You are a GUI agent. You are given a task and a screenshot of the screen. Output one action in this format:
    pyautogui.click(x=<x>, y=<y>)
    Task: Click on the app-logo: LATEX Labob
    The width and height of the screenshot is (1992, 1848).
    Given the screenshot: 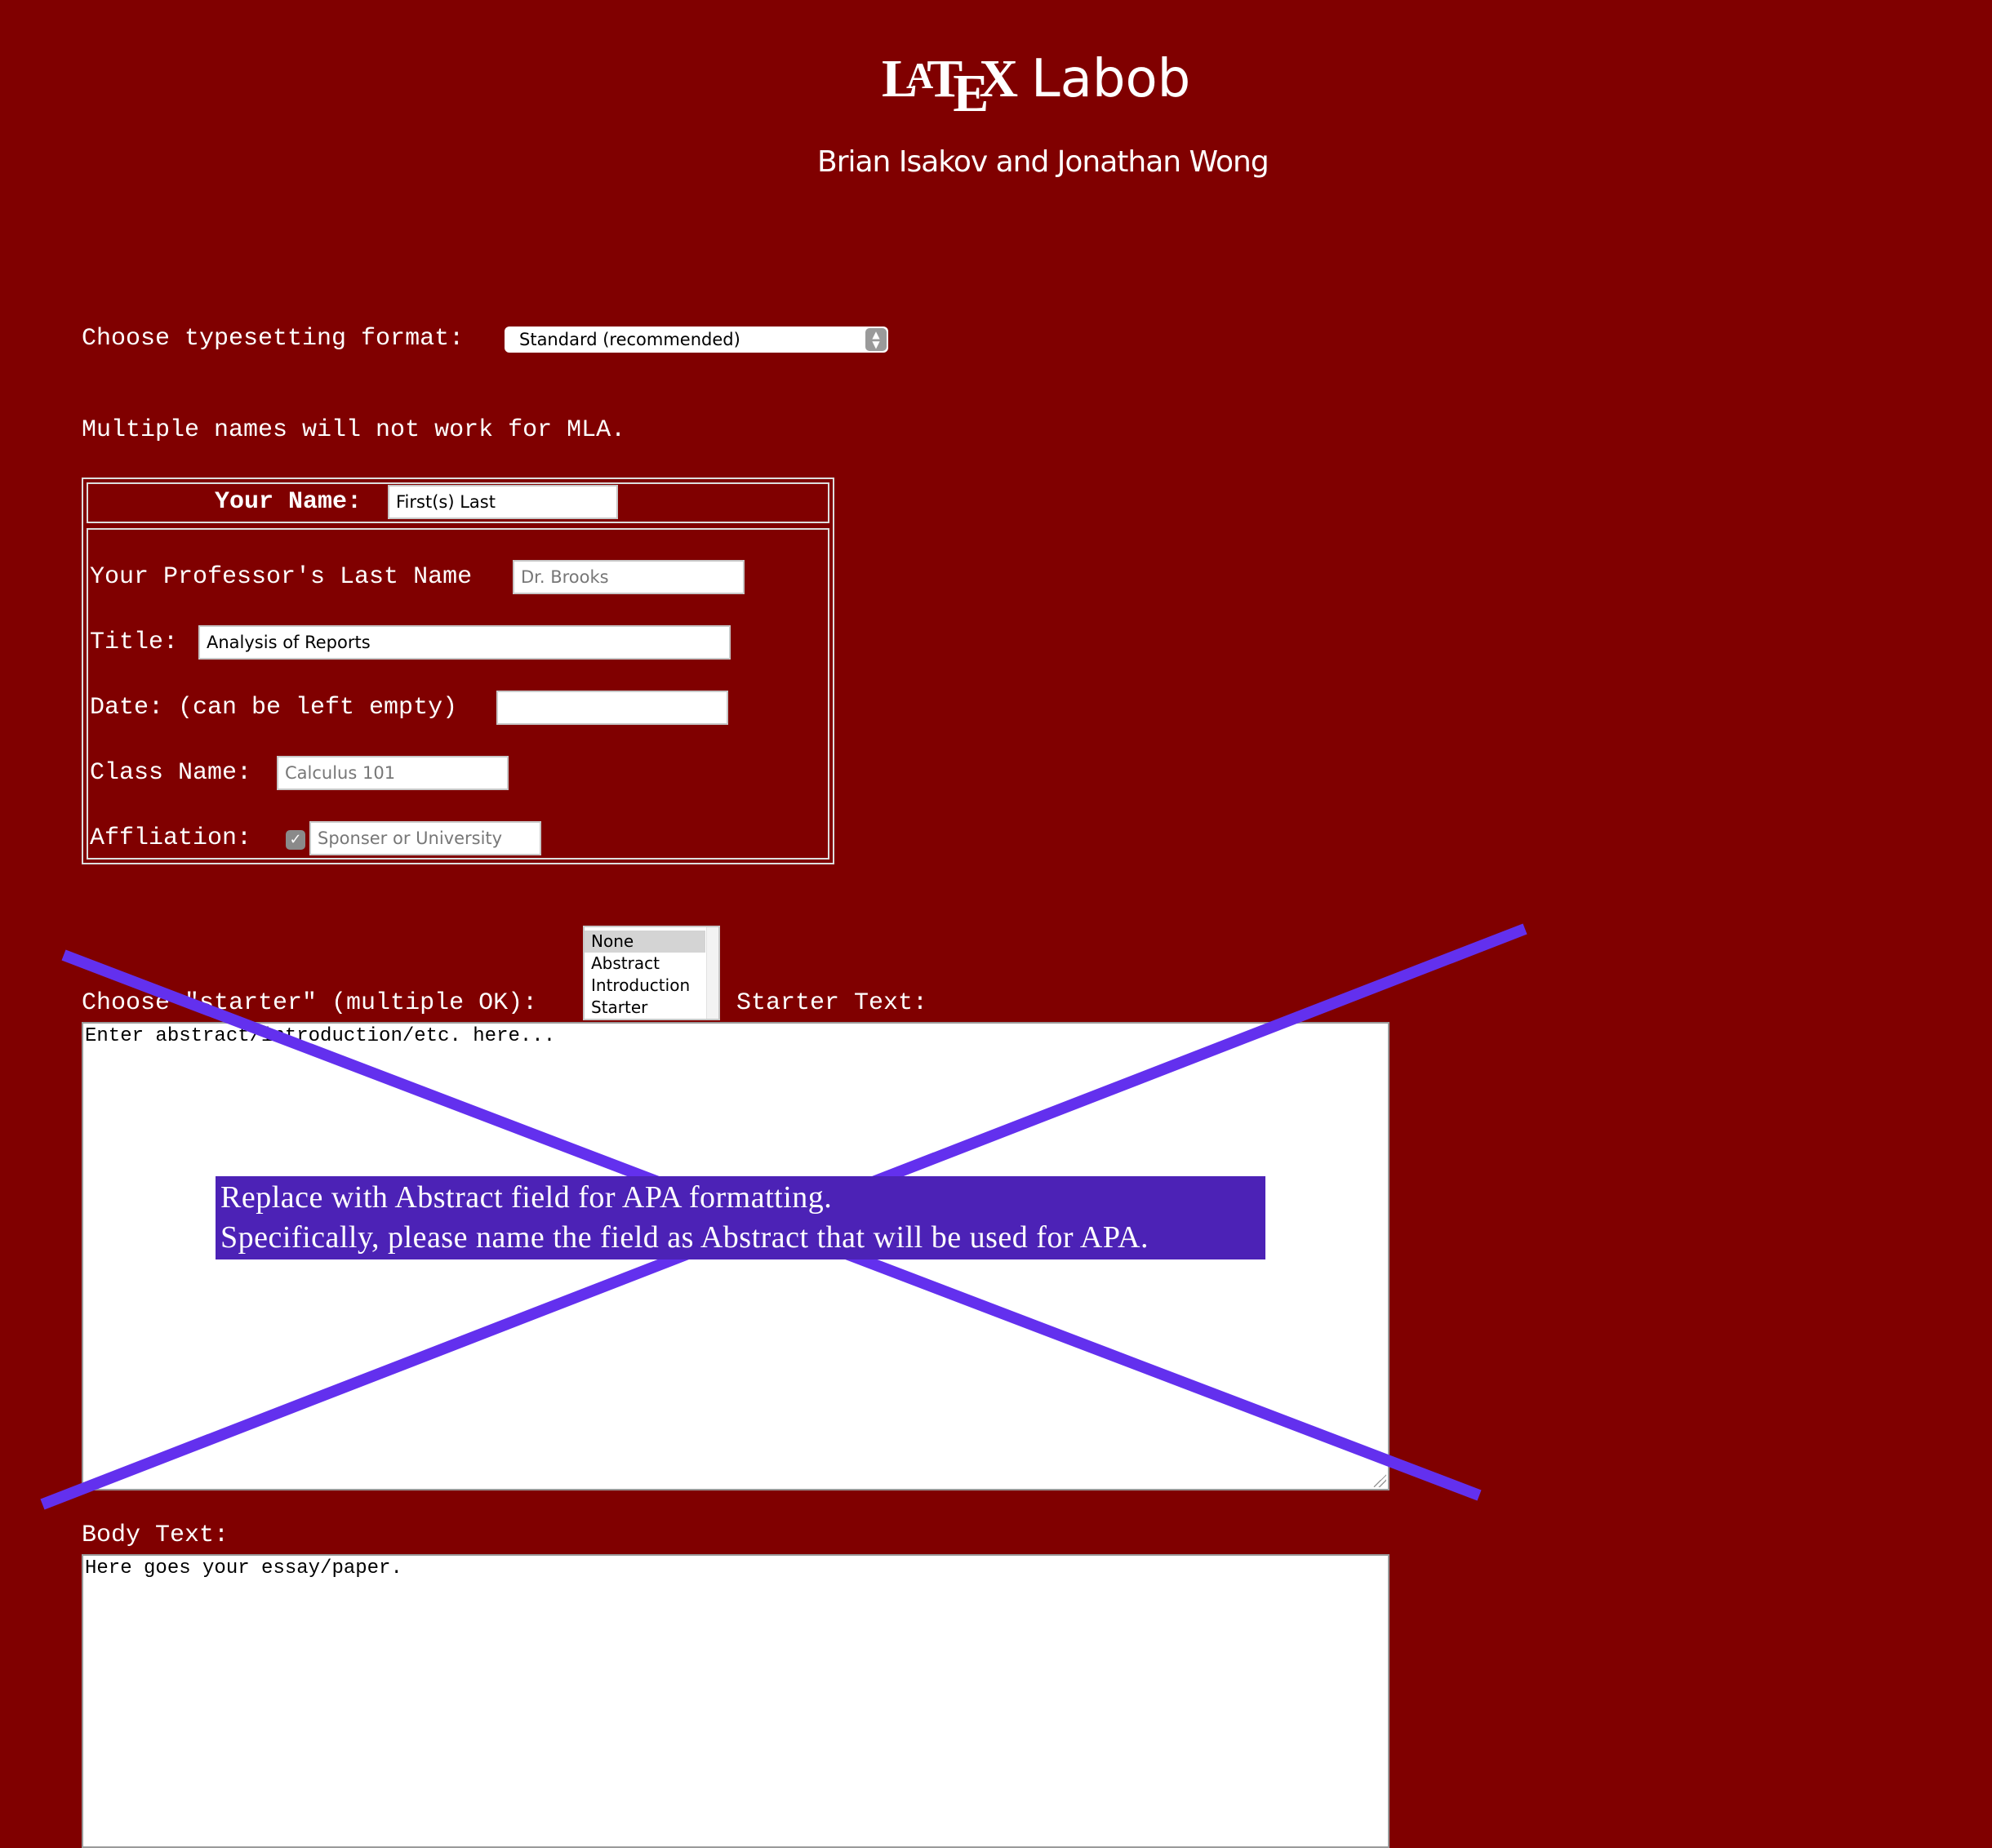 What is the action you would take?
    pyautogui.click(x=1036, y=81)
    